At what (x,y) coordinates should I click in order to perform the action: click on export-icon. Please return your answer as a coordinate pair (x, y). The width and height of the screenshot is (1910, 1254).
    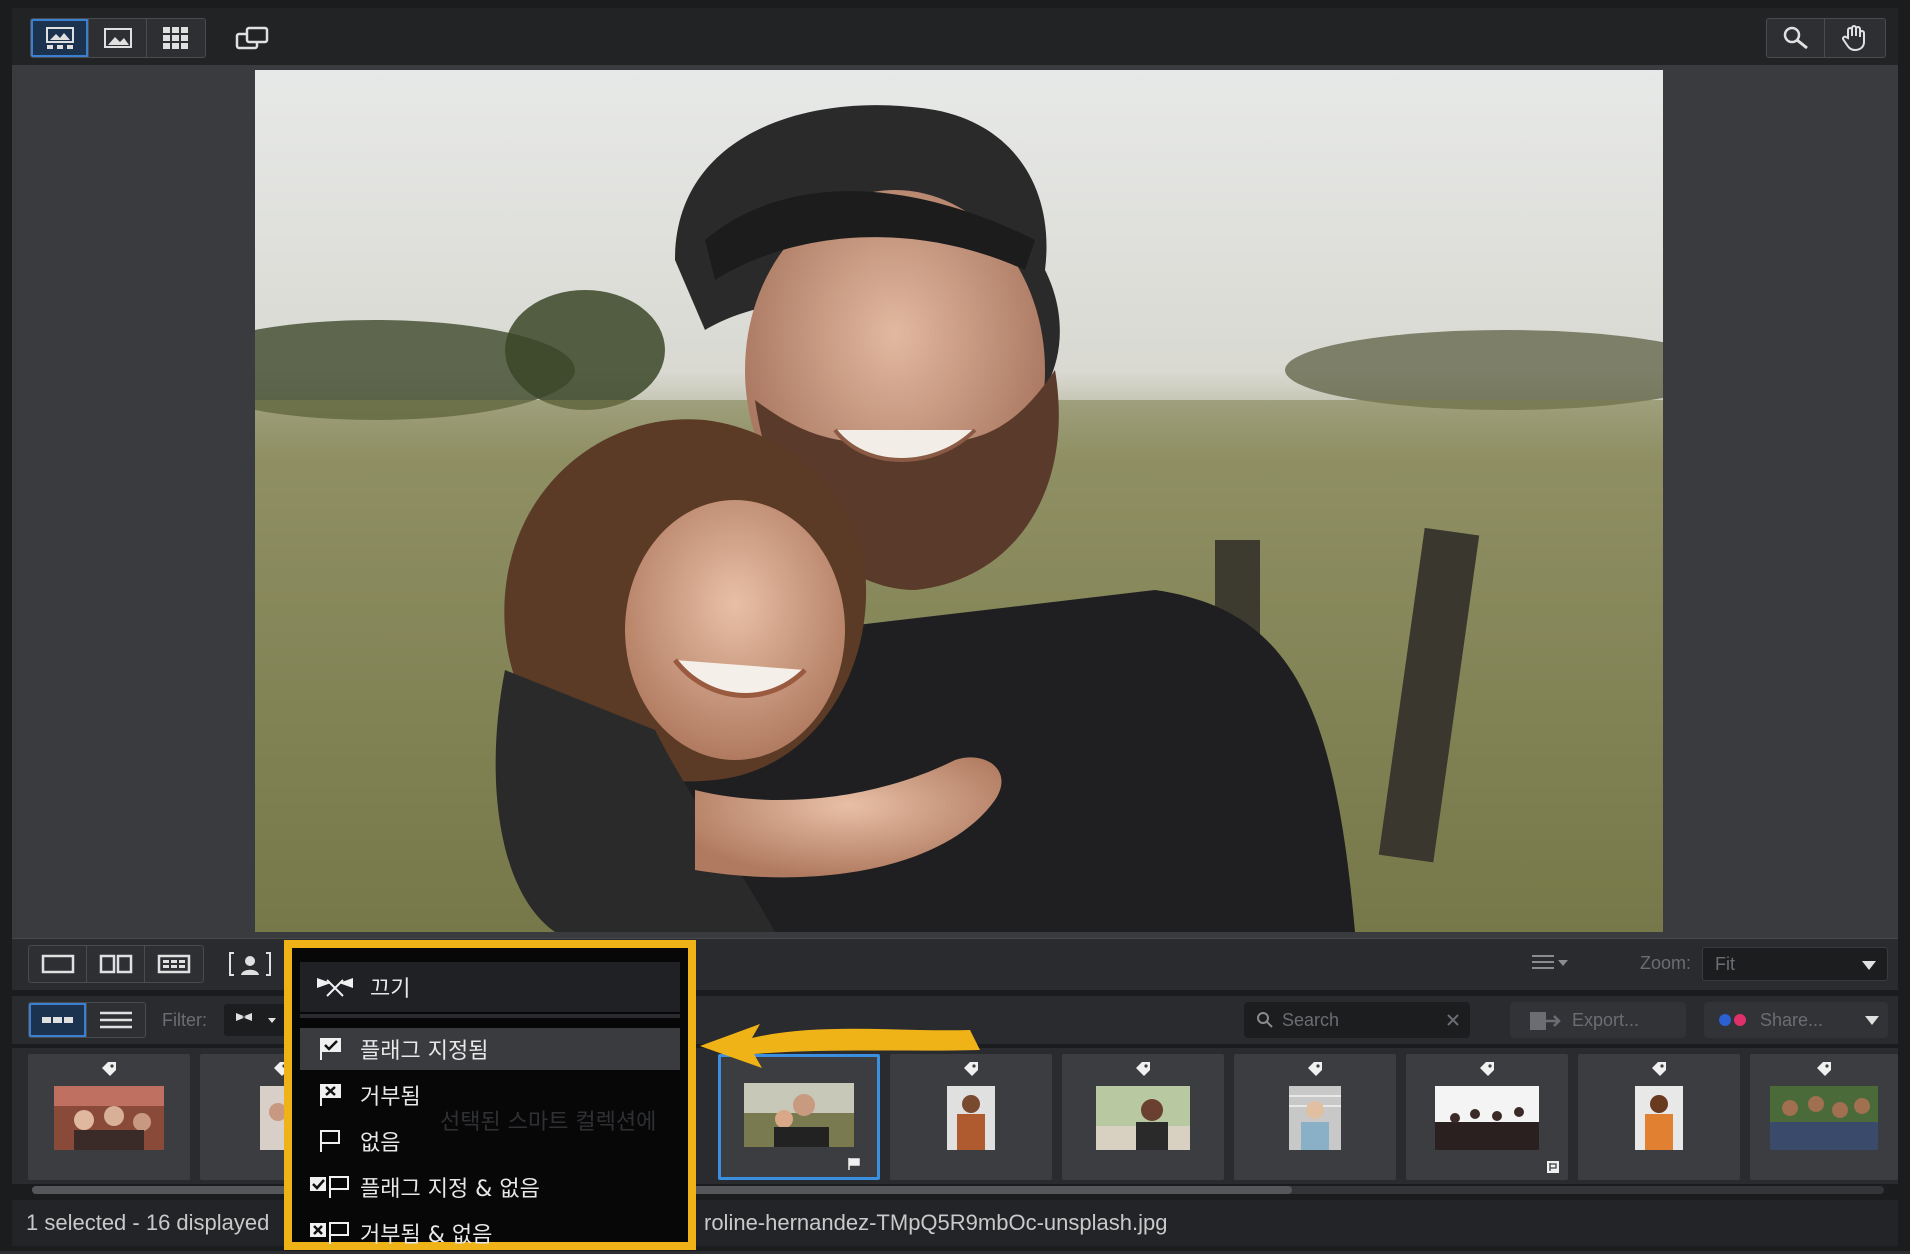
    Looking at the image, I should click on (1545, 1021).